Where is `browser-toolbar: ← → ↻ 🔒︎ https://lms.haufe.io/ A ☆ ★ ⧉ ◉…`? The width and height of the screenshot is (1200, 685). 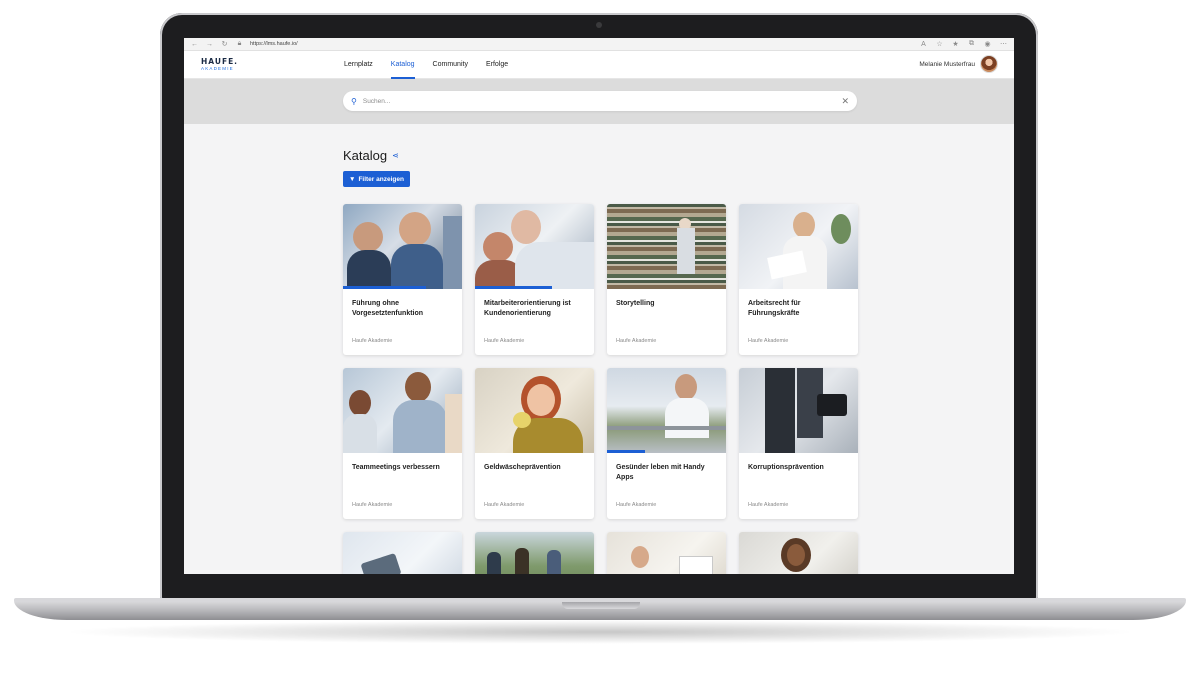
browser-toolbar: ← → ↻ 🔒︎ https://lms.haufe.io/ A ☆ ★ ⧉ ◉… is located at coordinates (599, 44).